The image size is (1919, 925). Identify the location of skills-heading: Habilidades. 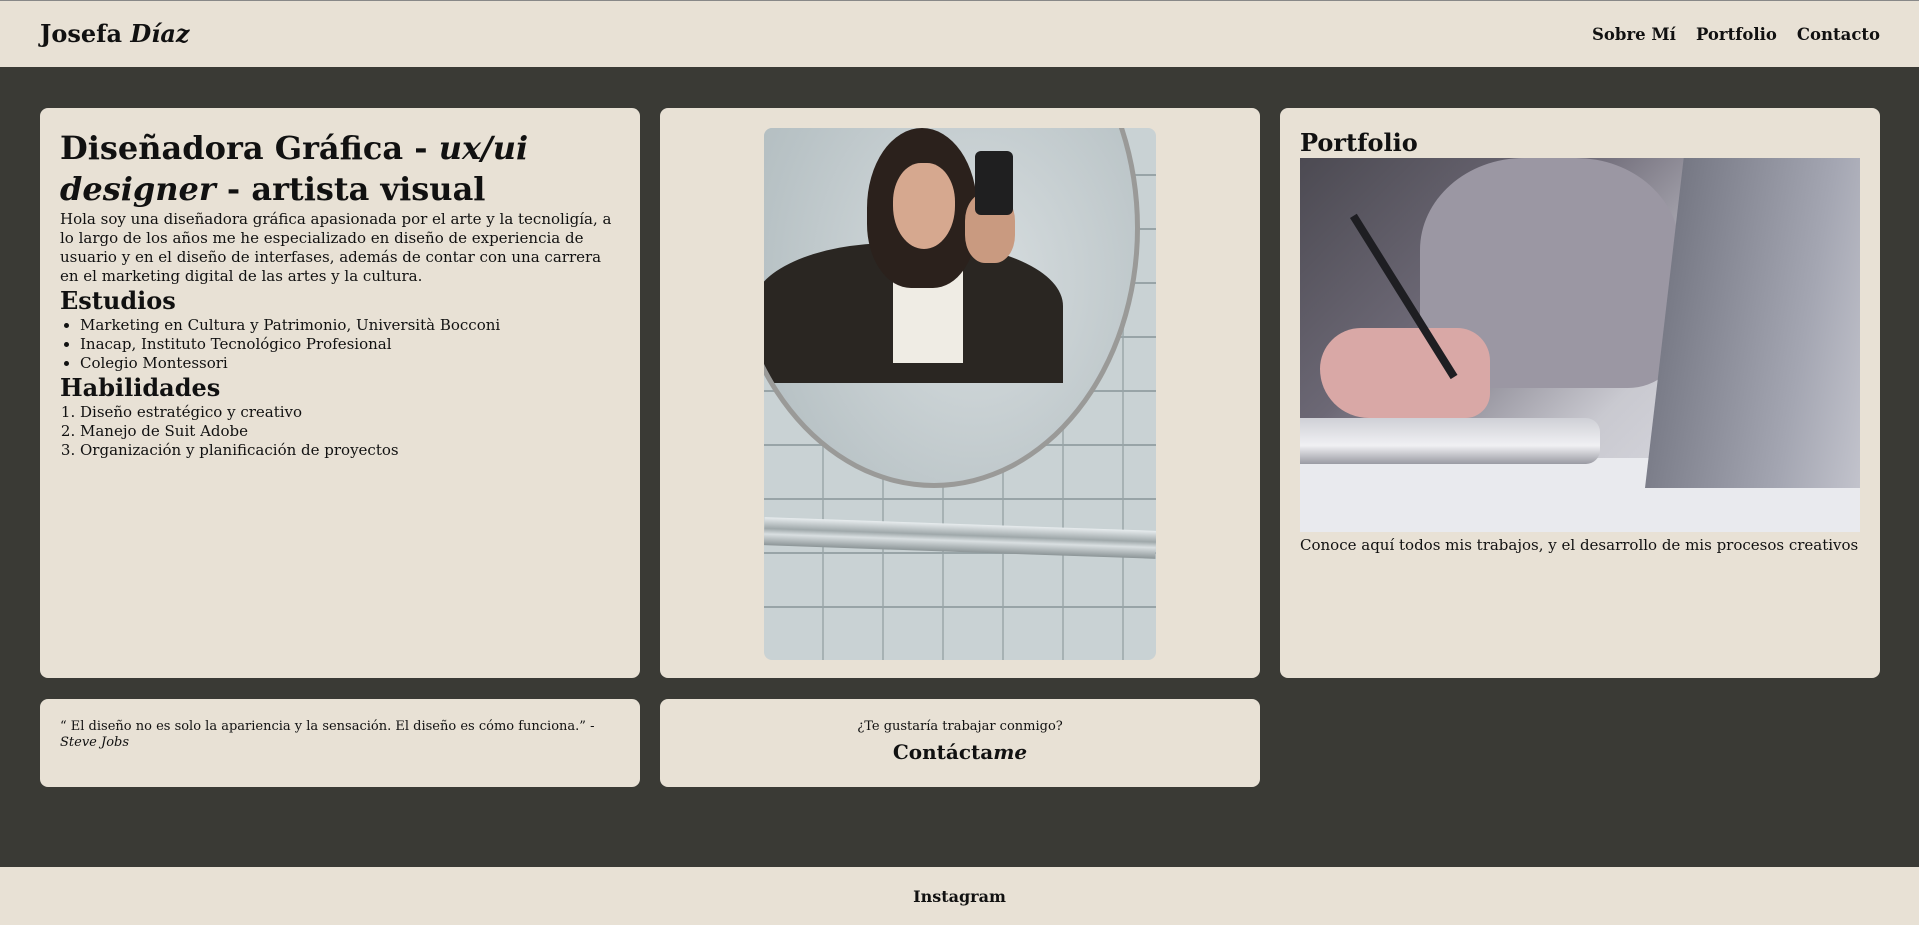
(140, 387).